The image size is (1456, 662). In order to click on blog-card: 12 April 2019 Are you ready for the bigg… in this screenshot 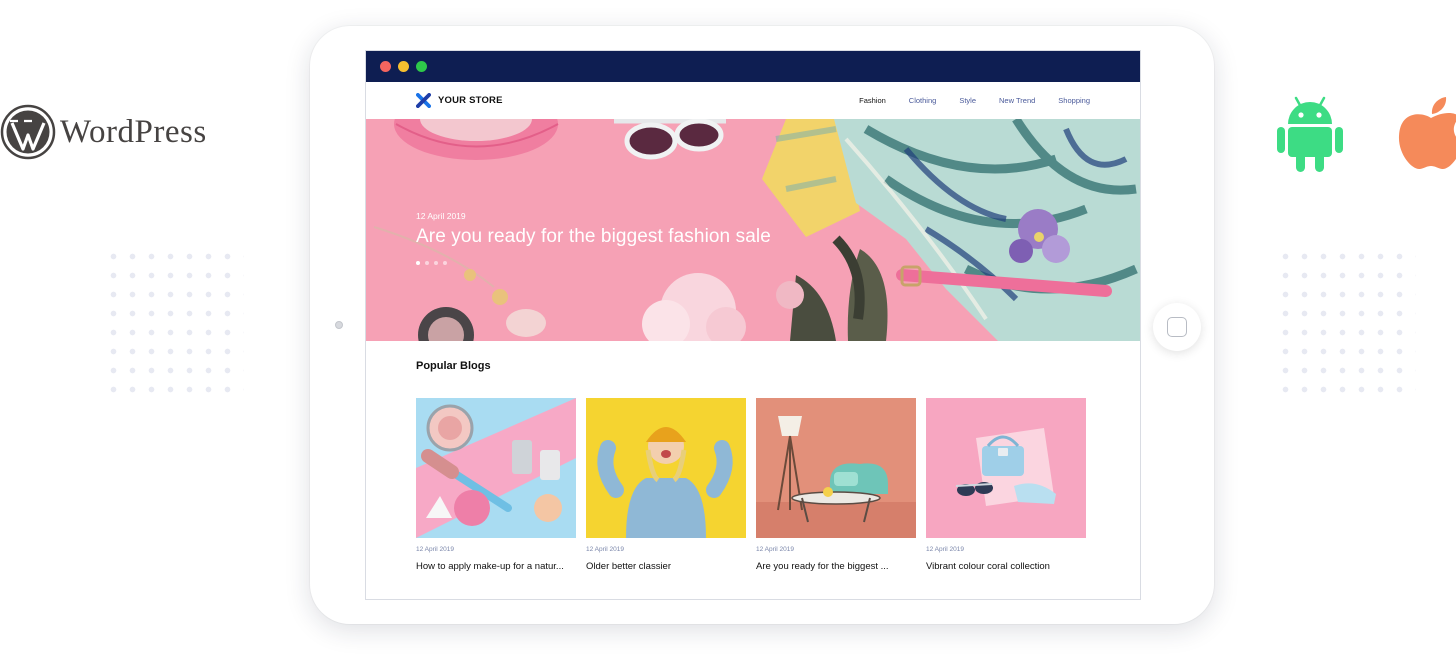, I will do `click(836, 485)`.